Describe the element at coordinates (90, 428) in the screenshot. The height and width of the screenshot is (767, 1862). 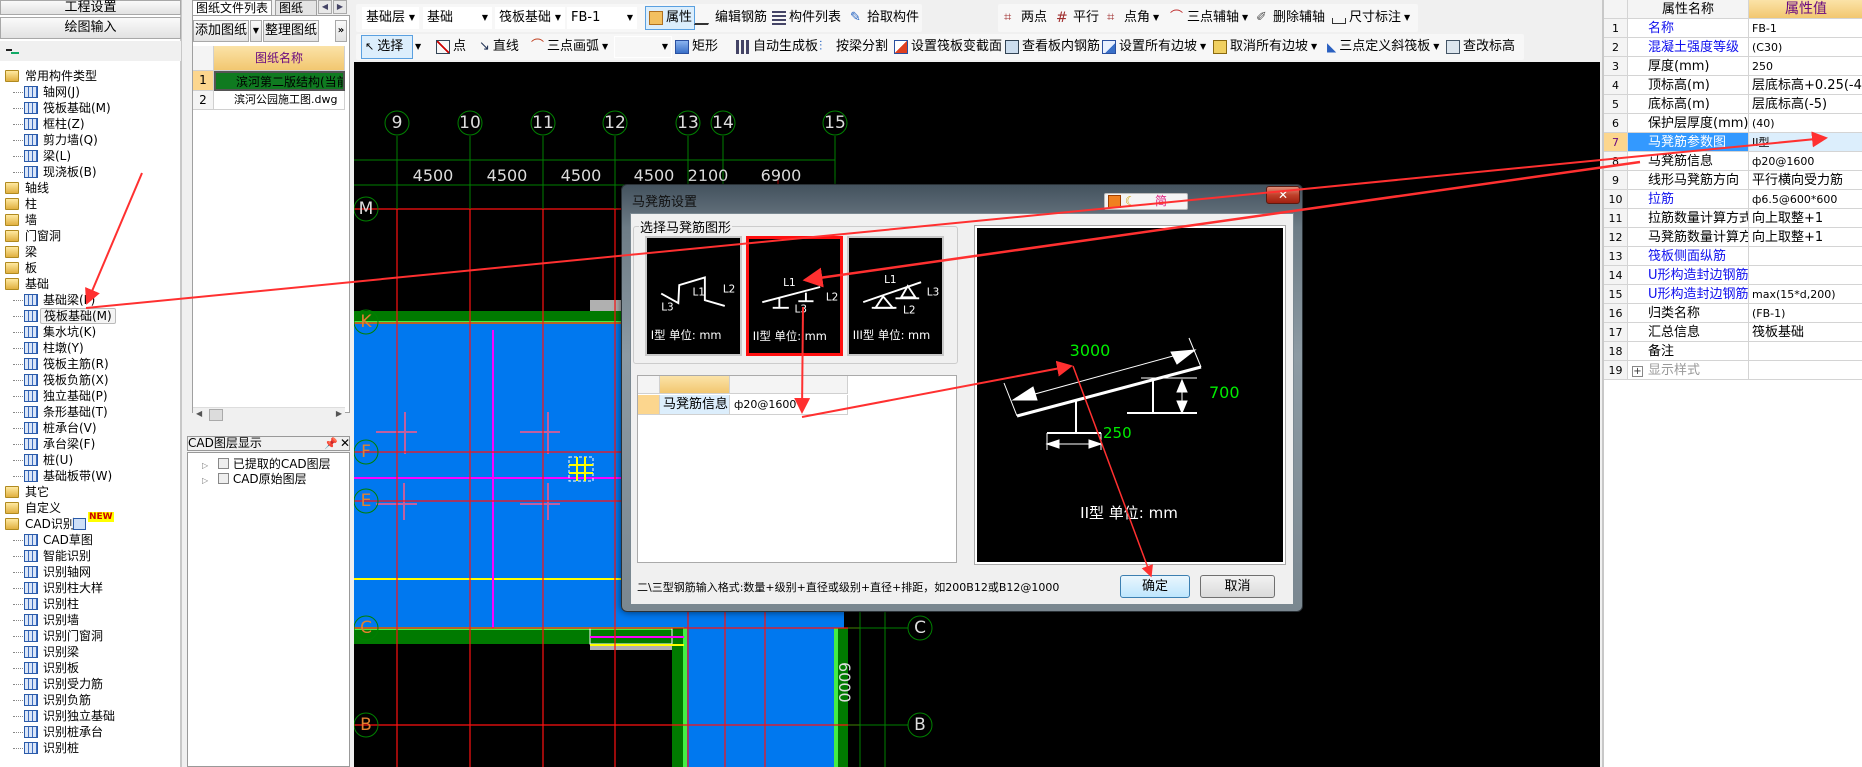
I see `tree-item: 桩承台(V)` at that location.